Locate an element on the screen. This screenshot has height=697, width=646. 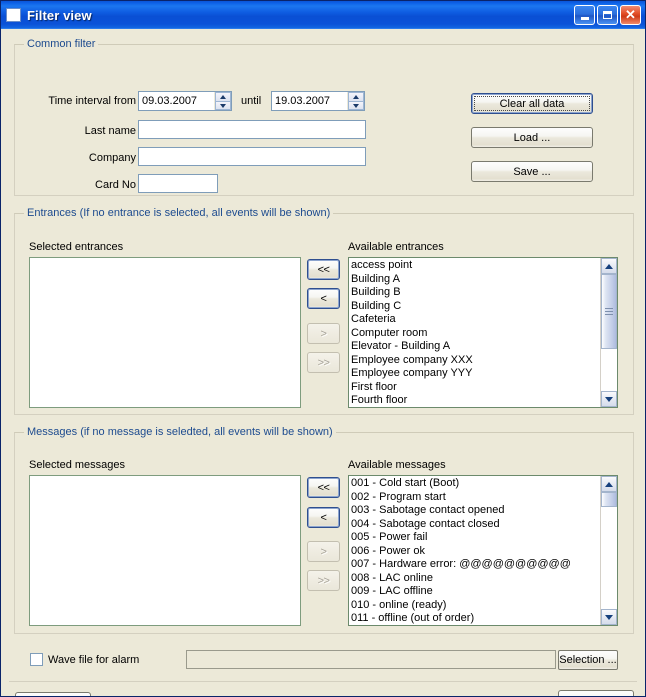
date-from-spinner-down is located at coordinates (223, 105).